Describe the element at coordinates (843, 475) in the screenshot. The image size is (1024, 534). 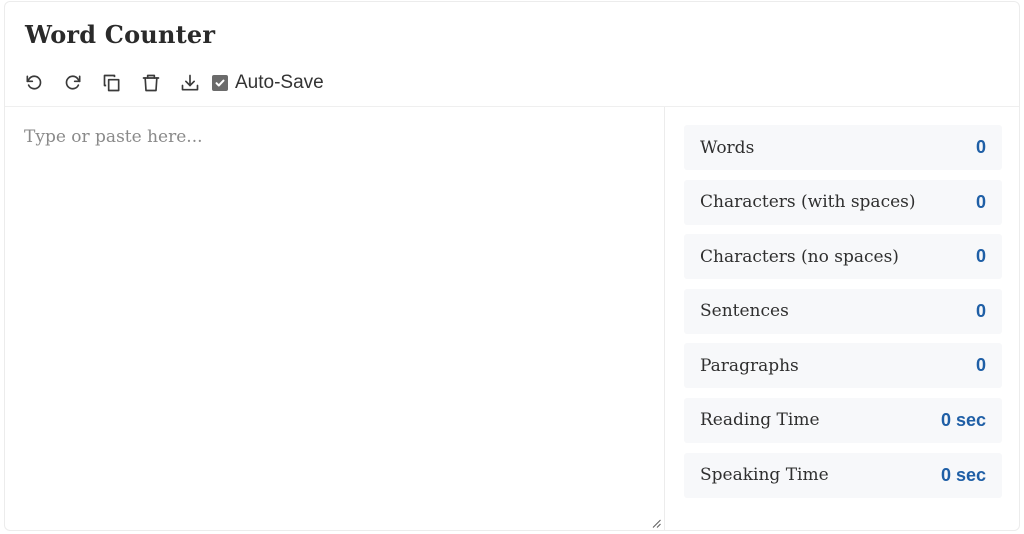
I see `stat-speaking-time: Speaking Time 0 sec` at that location.